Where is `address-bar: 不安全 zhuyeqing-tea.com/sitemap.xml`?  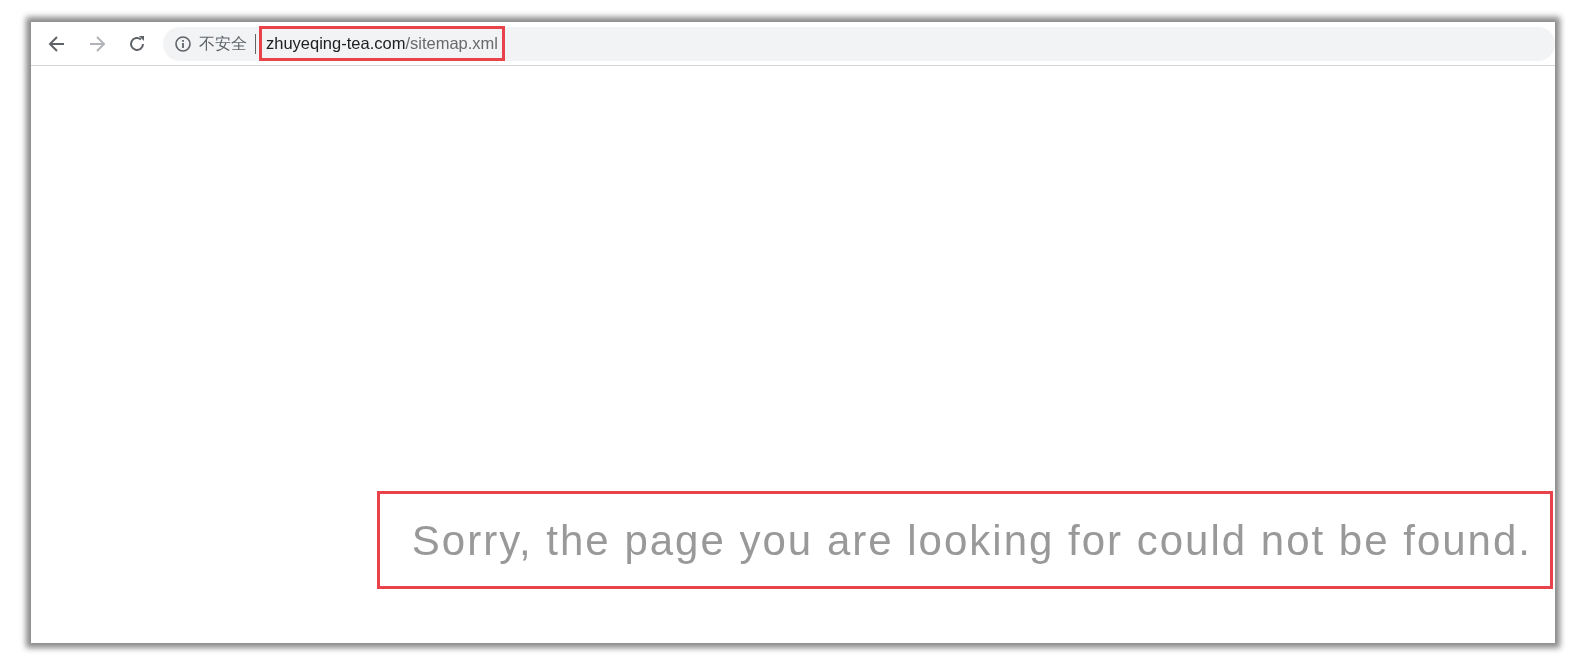
address-bar: 不安全 zhuyeqing-tea.com/sitemap.xml is located at coordinates (859, 43).